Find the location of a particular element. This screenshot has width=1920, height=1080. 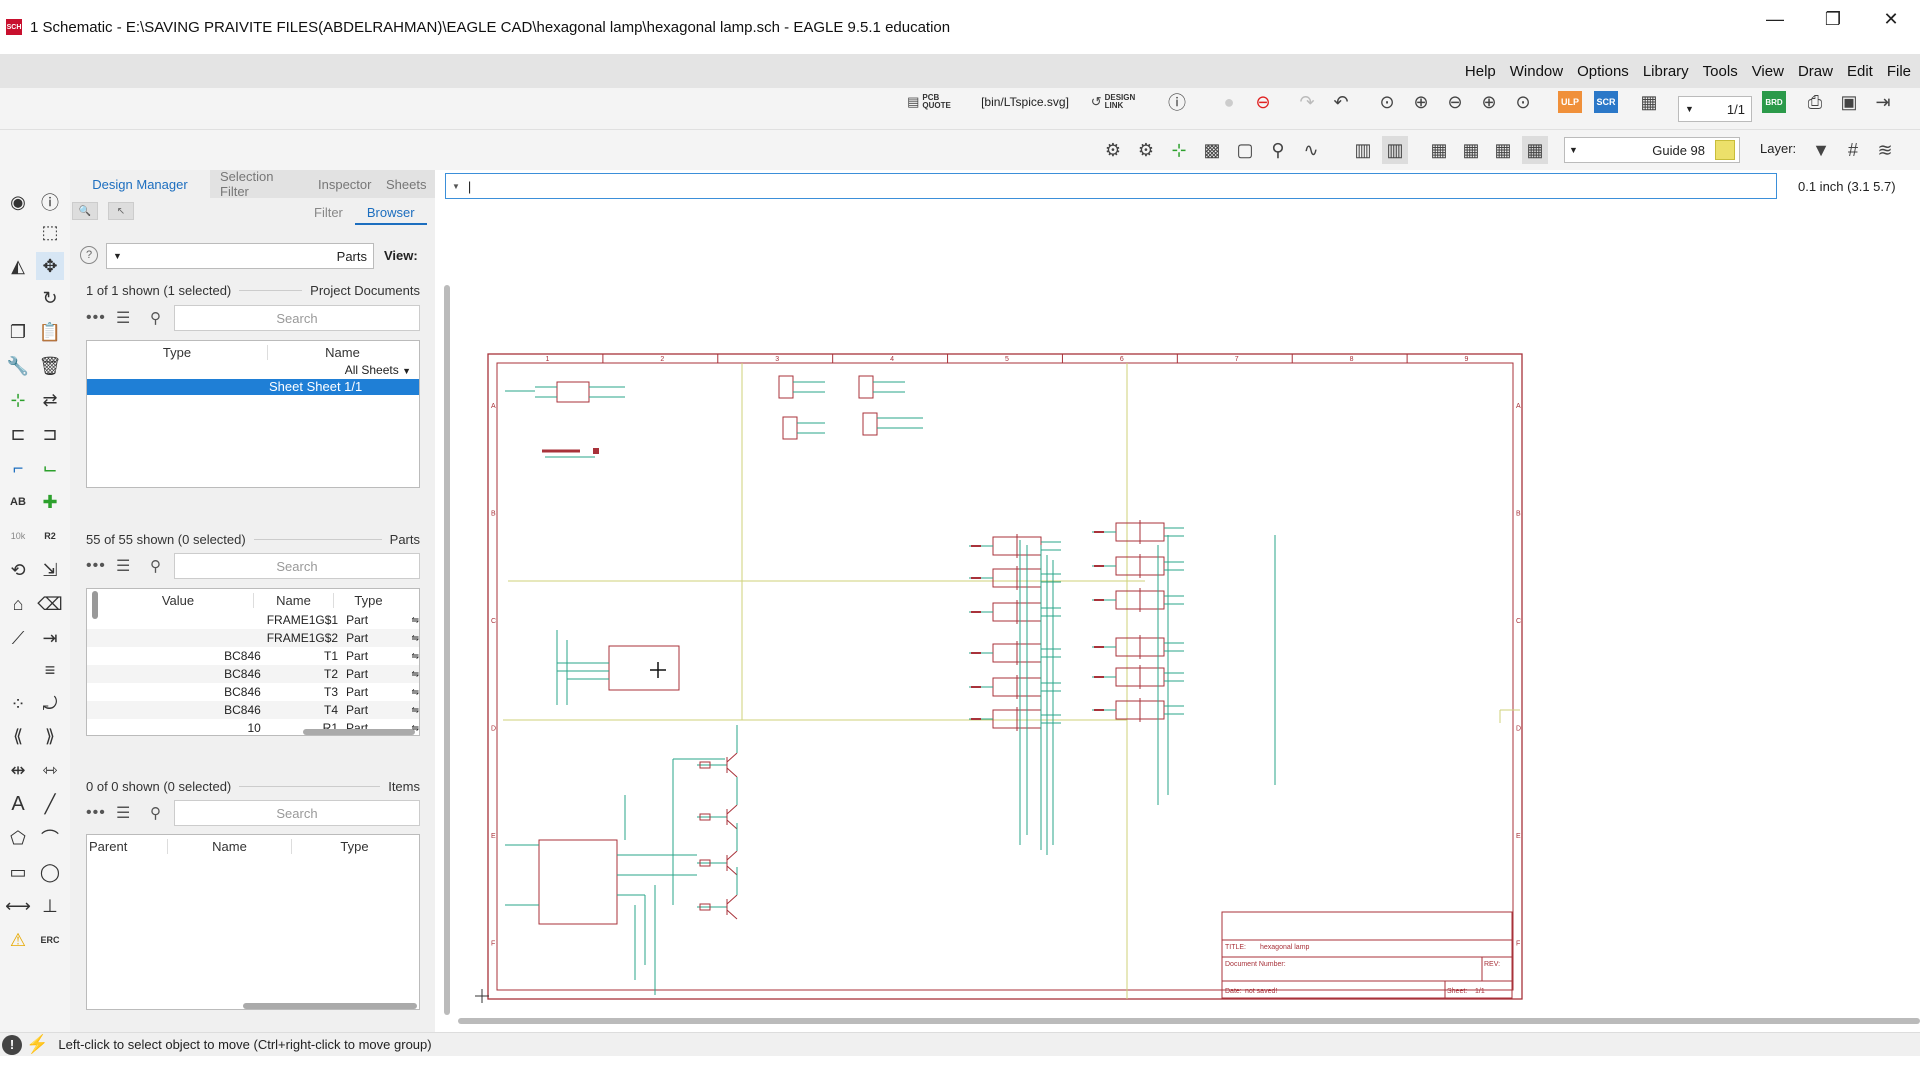

zoom-out-icon: ⊖ is located at coordinates (1455, 102).